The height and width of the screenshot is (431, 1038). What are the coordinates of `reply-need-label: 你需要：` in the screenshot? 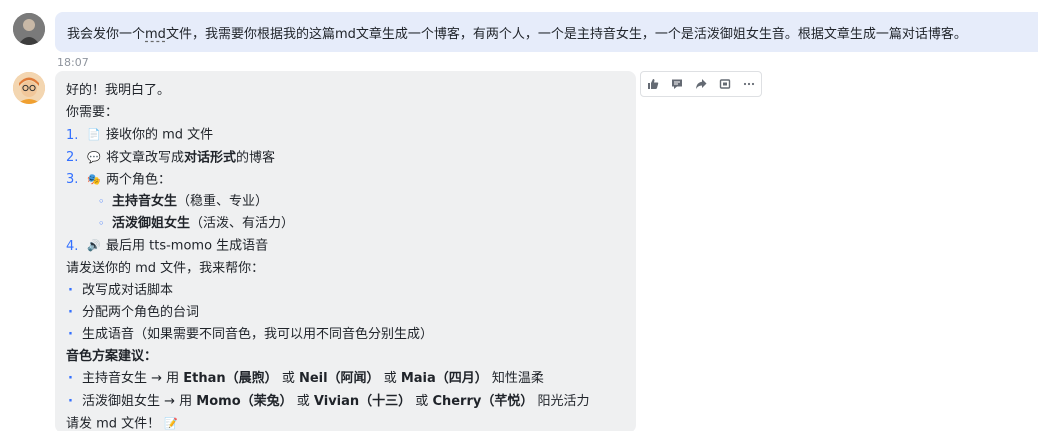 It's located at (92, 113).